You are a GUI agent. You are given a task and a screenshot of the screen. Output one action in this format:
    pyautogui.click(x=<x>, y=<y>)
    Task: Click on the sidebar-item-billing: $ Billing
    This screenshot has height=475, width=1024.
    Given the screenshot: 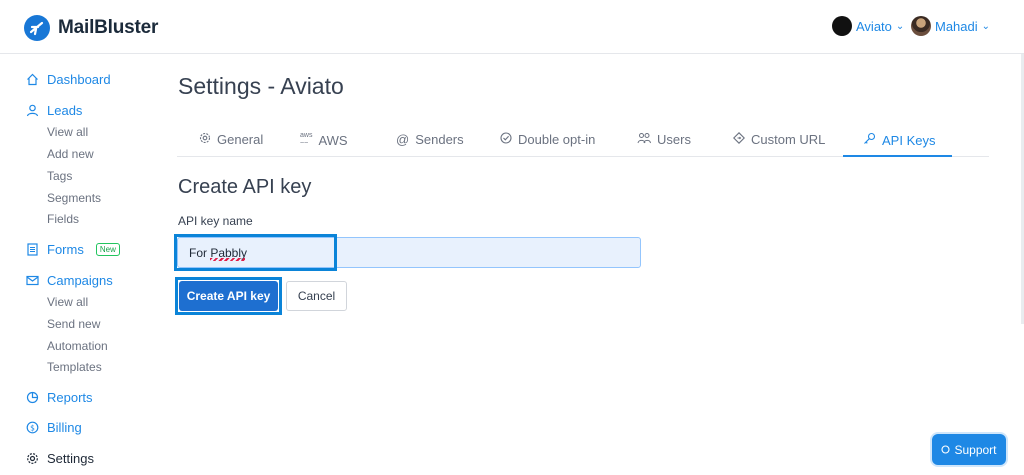 What is the action you would take?
    pyautogui.click(x=54, y=427)
    